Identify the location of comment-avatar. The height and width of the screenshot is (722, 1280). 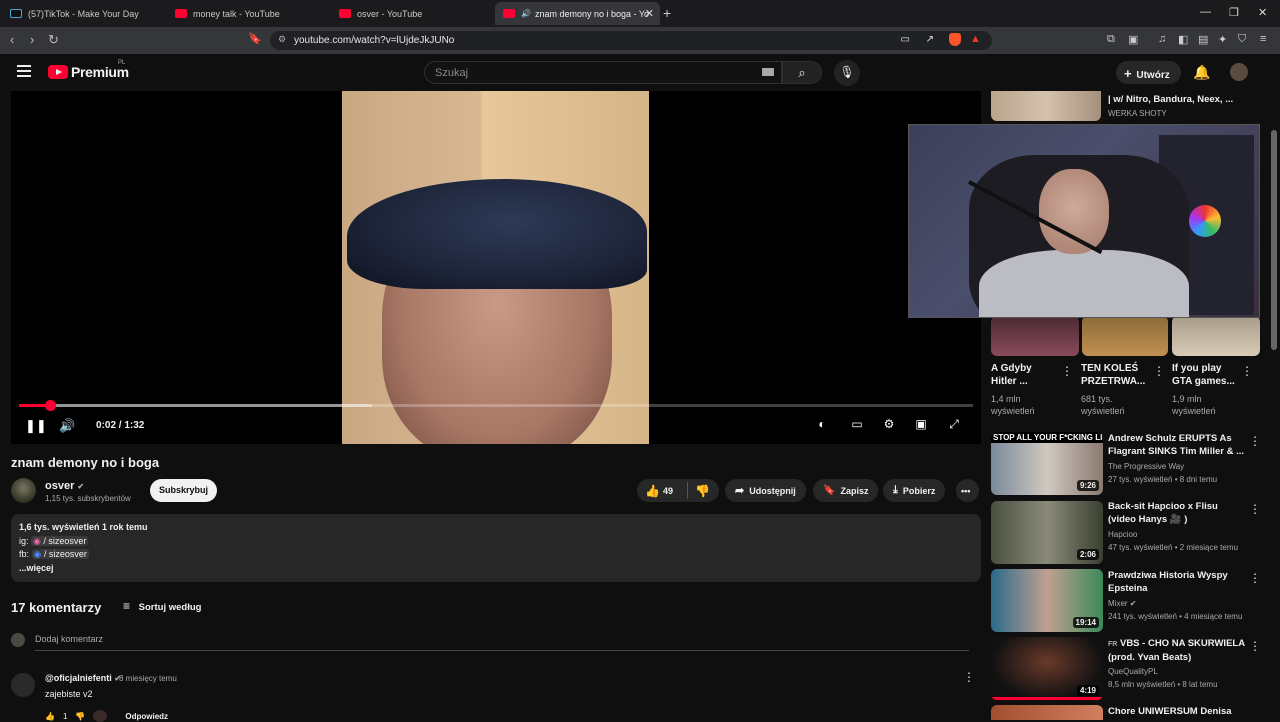
(23, 685).